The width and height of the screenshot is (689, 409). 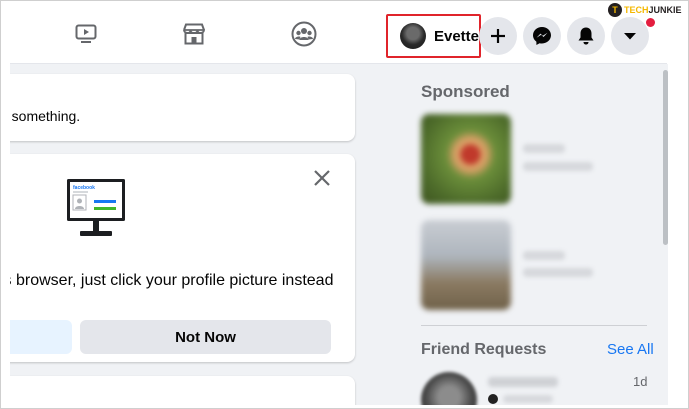 What do you see at coordinates (528, 399) in the screenshot?
I see `mutual-friends-blurred` at bounding box center [528, 399].